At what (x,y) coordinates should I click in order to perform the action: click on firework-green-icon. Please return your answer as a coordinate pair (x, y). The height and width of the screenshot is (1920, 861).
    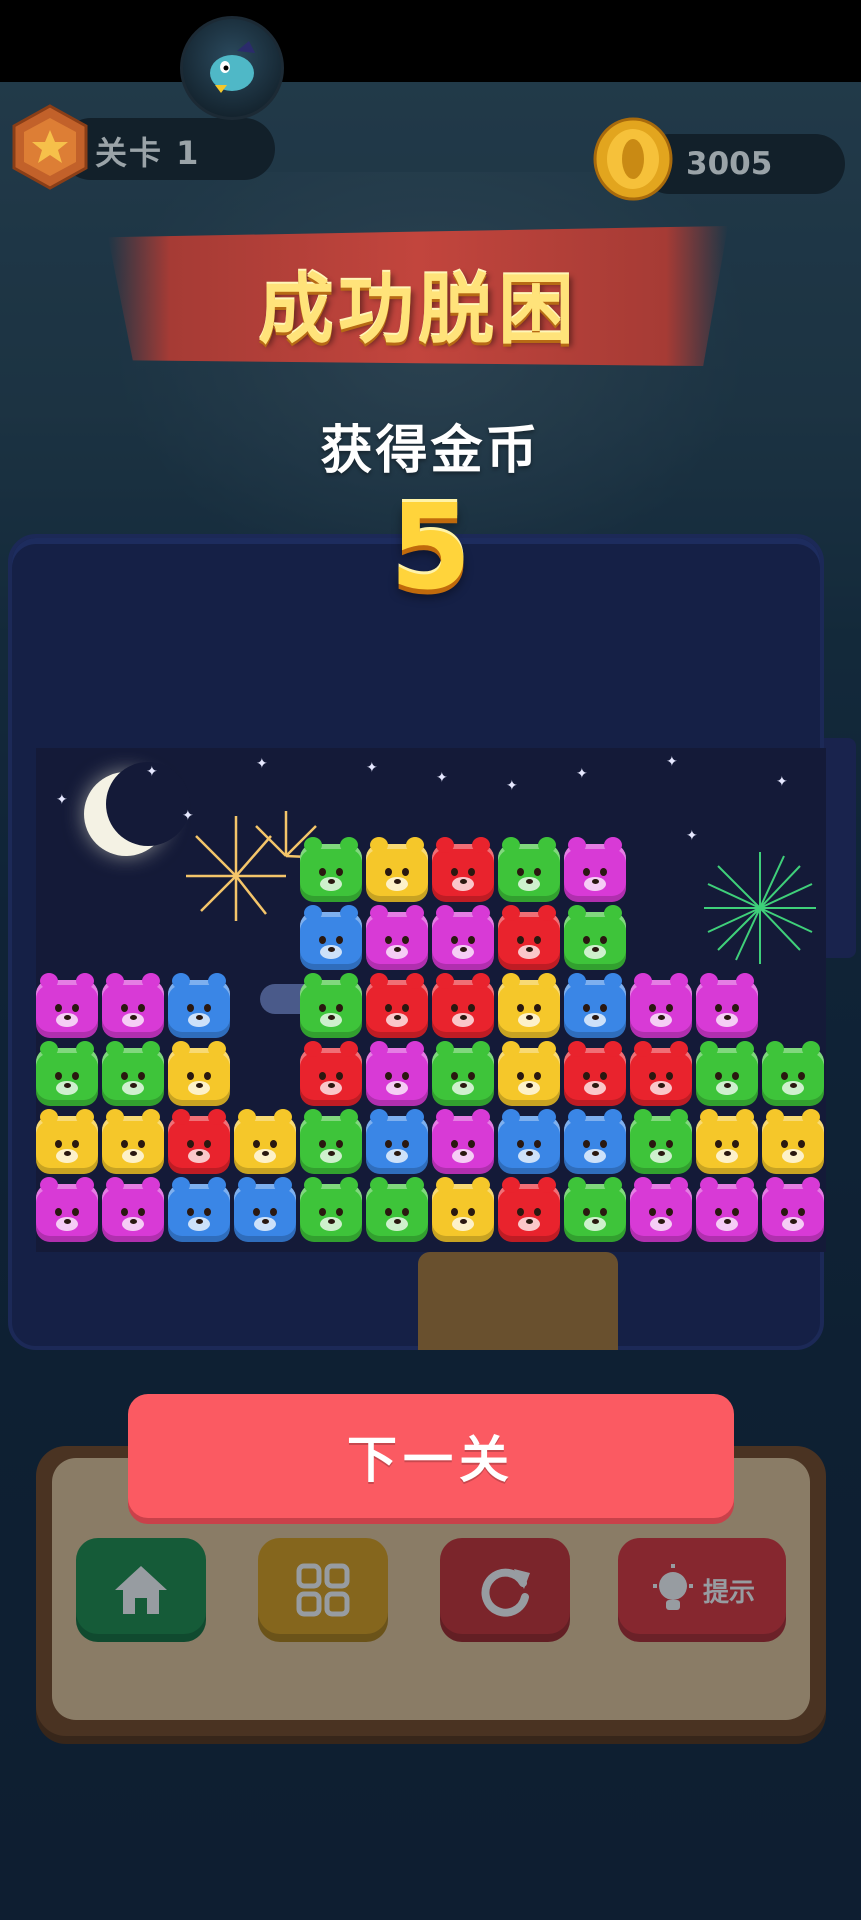
    Looking at the image, I should click on (760, 908).